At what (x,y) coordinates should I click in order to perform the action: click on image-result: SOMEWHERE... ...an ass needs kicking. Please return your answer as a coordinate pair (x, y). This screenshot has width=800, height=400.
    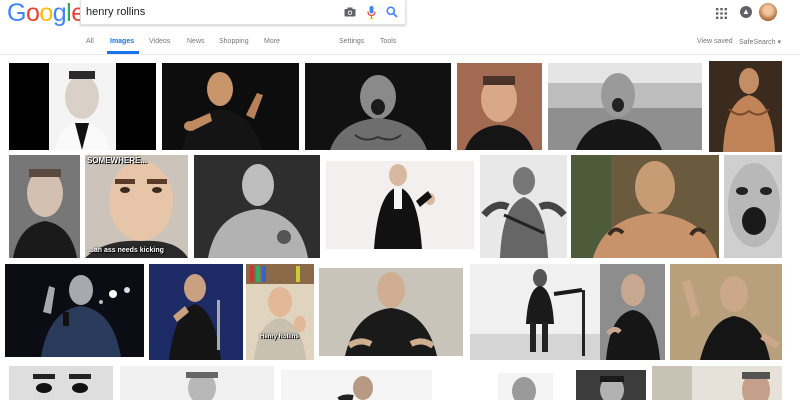
    Looking at the image, I should click on (136, 206).